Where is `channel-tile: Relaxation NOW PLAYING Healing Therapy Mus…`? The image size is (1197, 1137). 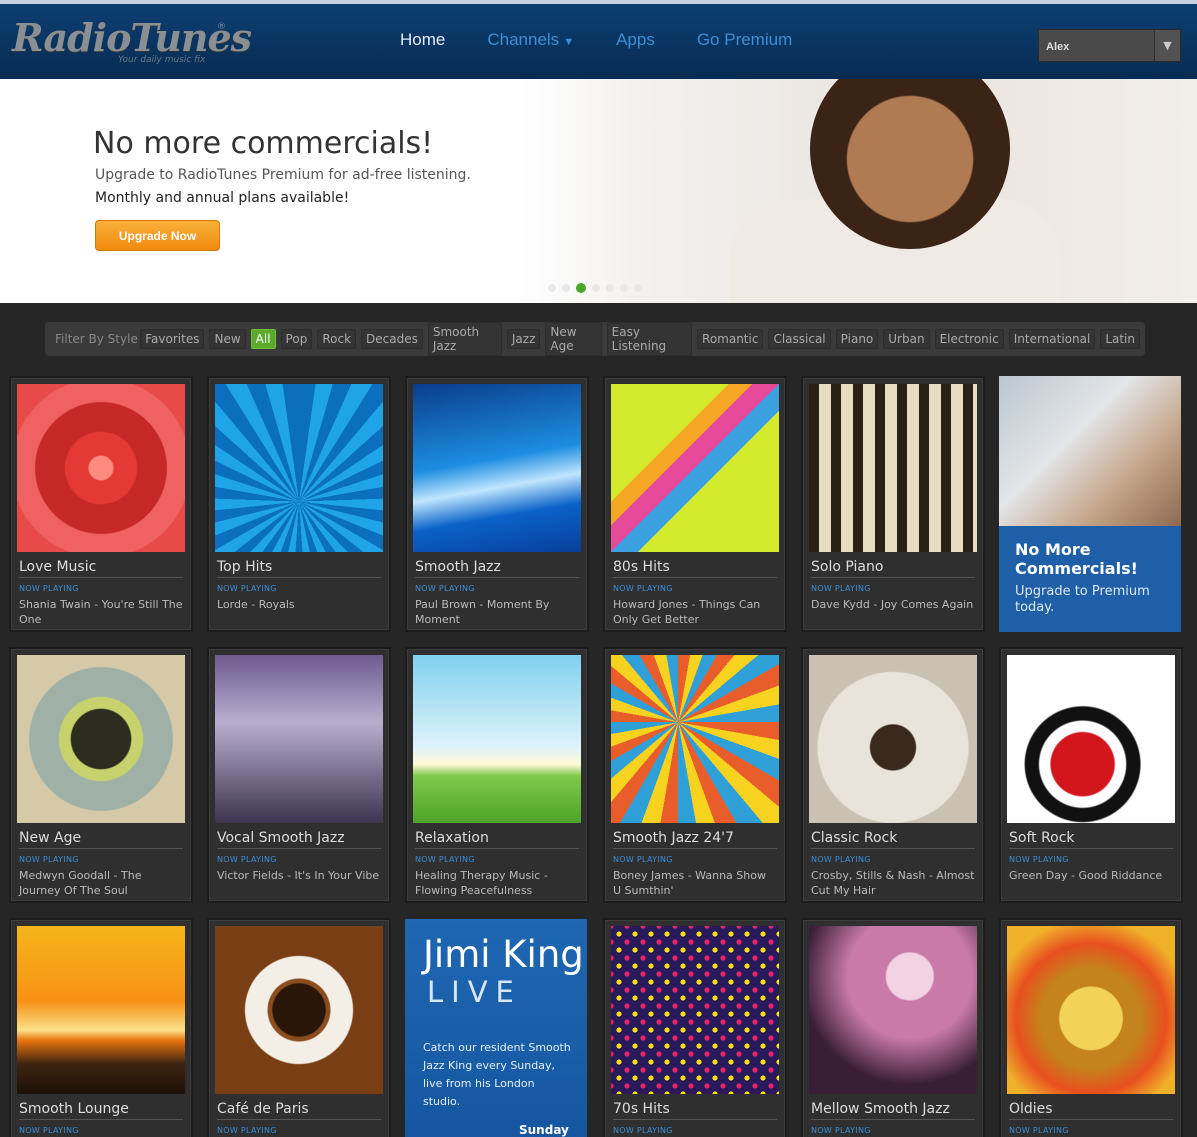
channel-tile: Relaxation NOW PLAYING Healing Therapy Mus… is located at coordinates (497, 775).